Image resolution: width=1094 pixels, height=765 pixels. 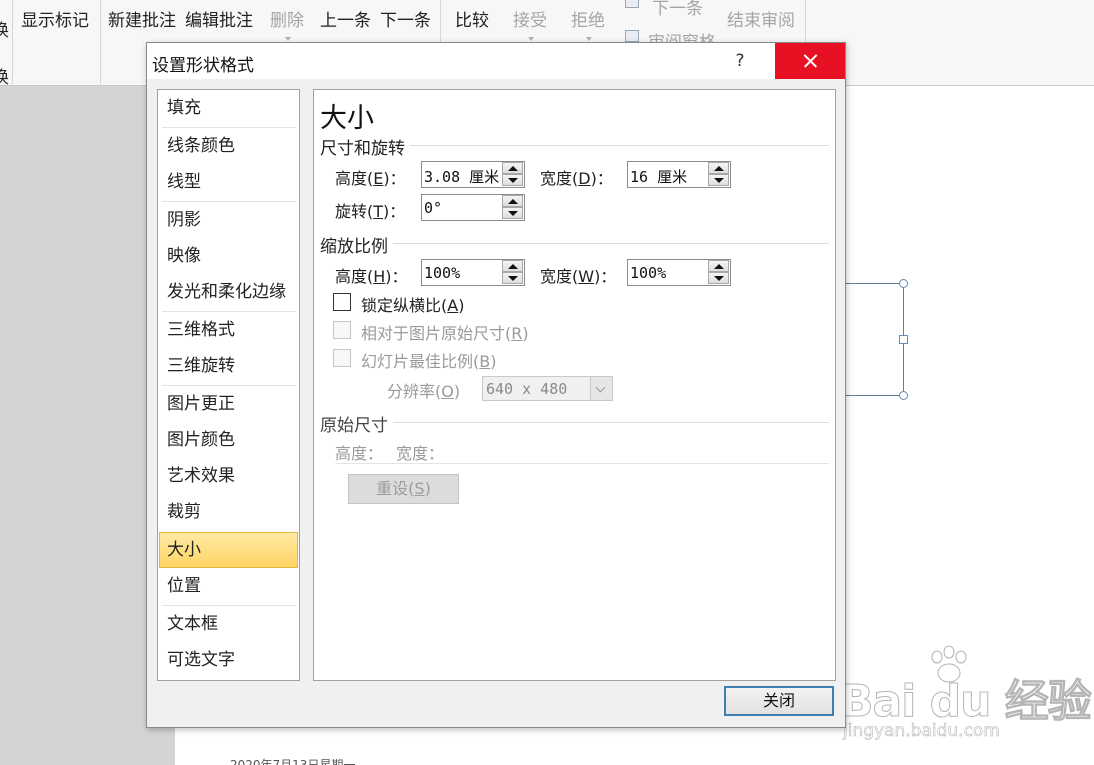 What do you see at coordinates (405, 18) in the screenshot?
I see `next-comment-button: 下一条` at bounding box center [405, 18].